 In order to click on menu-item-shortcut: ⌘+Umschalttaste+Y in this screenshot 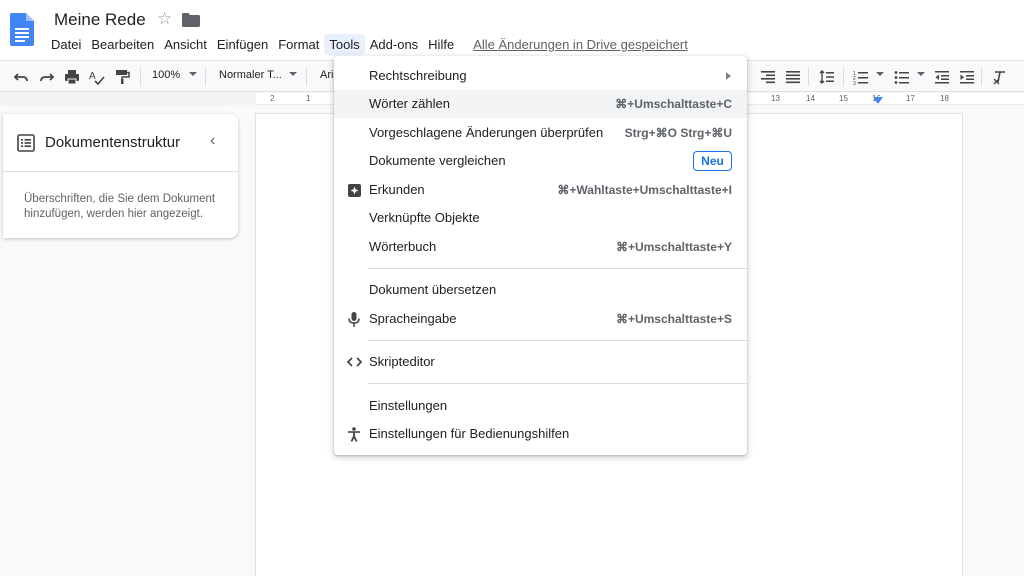, I will do `click(673, 247)`.